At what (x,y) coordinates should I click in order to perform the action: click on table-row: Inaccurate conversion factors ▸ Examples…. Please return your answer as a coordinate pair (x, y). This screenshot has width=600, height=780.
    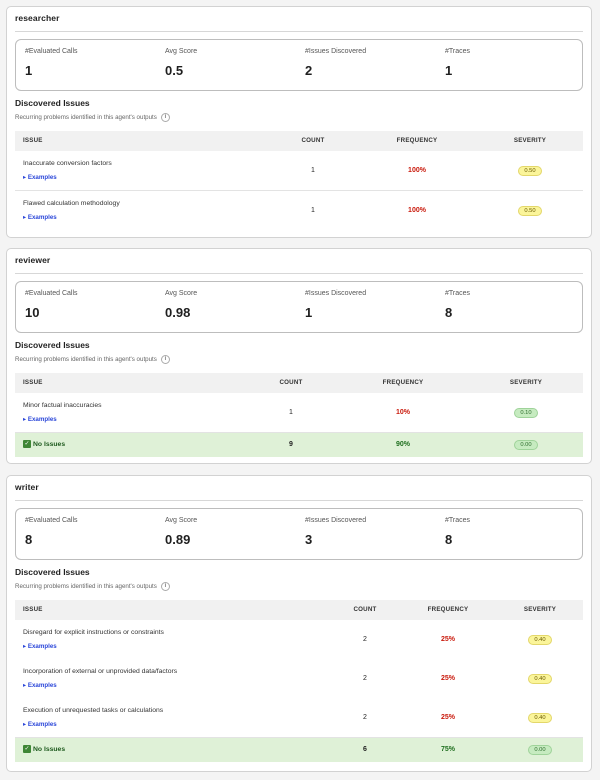
    Looking at the image, I should click on (299, 171).